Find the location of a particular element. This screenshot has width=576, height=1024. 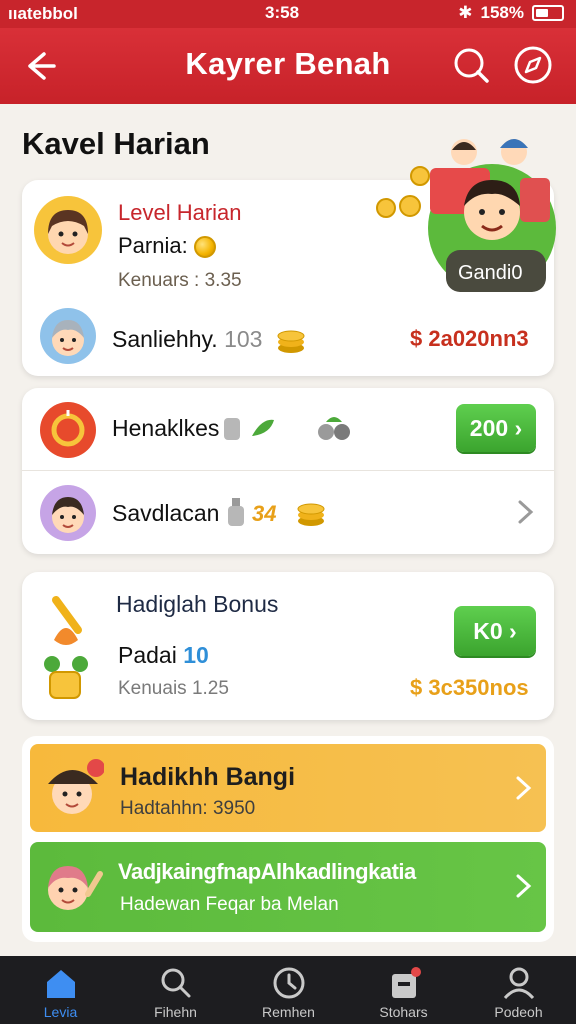

bonus-line1: Padai 10 is located at coordinates (163, 655).